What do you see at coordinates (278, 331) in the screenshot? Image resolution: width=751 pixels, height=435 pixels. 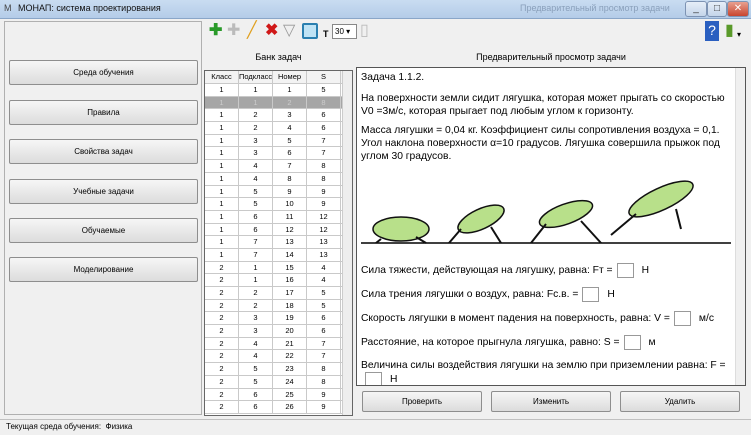 I see `table-row: 2 3 20 6` at bounding box center [278, 331].